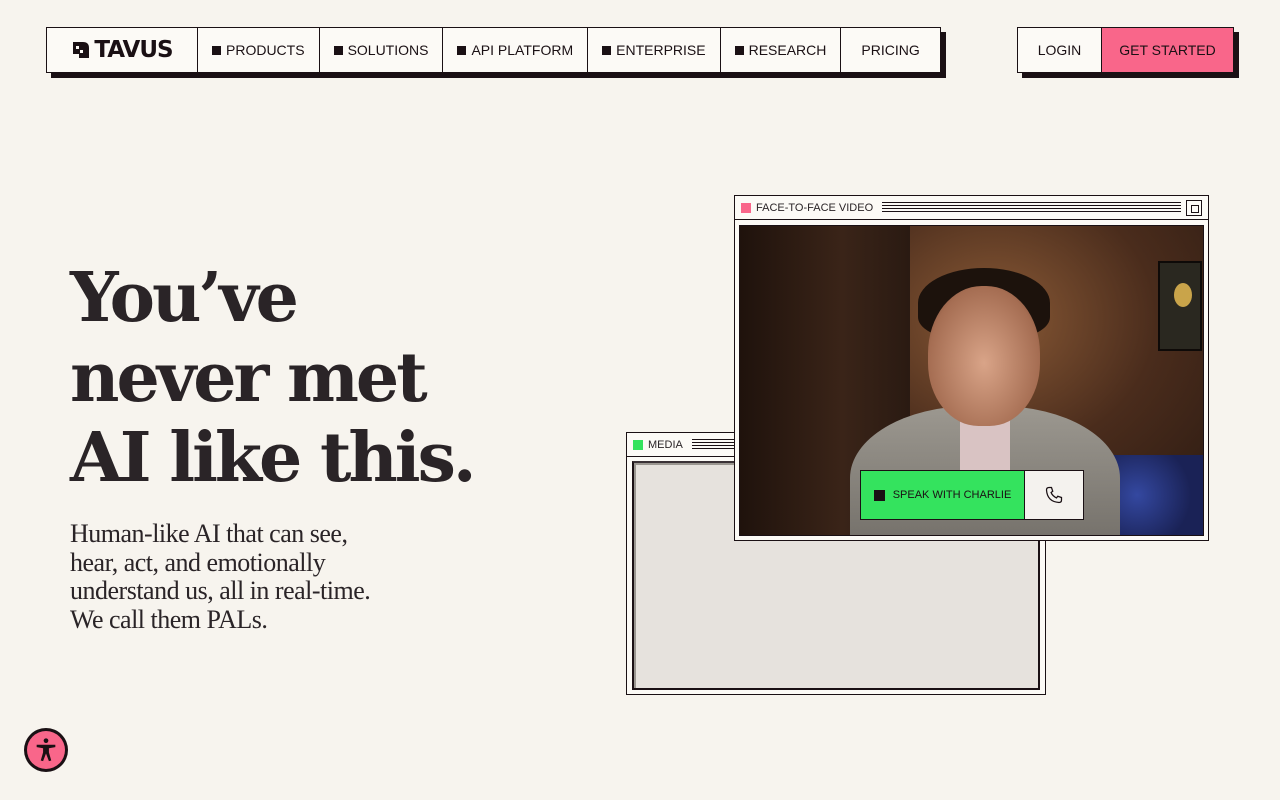 Image resolution: width=1280 pixels, height=800 pixels. What do you see at coordinates (815, 207) in the screenshot?
I see `video-window-title: FACE-TO-FACE VIDEO` at bounding box center [815, 207].